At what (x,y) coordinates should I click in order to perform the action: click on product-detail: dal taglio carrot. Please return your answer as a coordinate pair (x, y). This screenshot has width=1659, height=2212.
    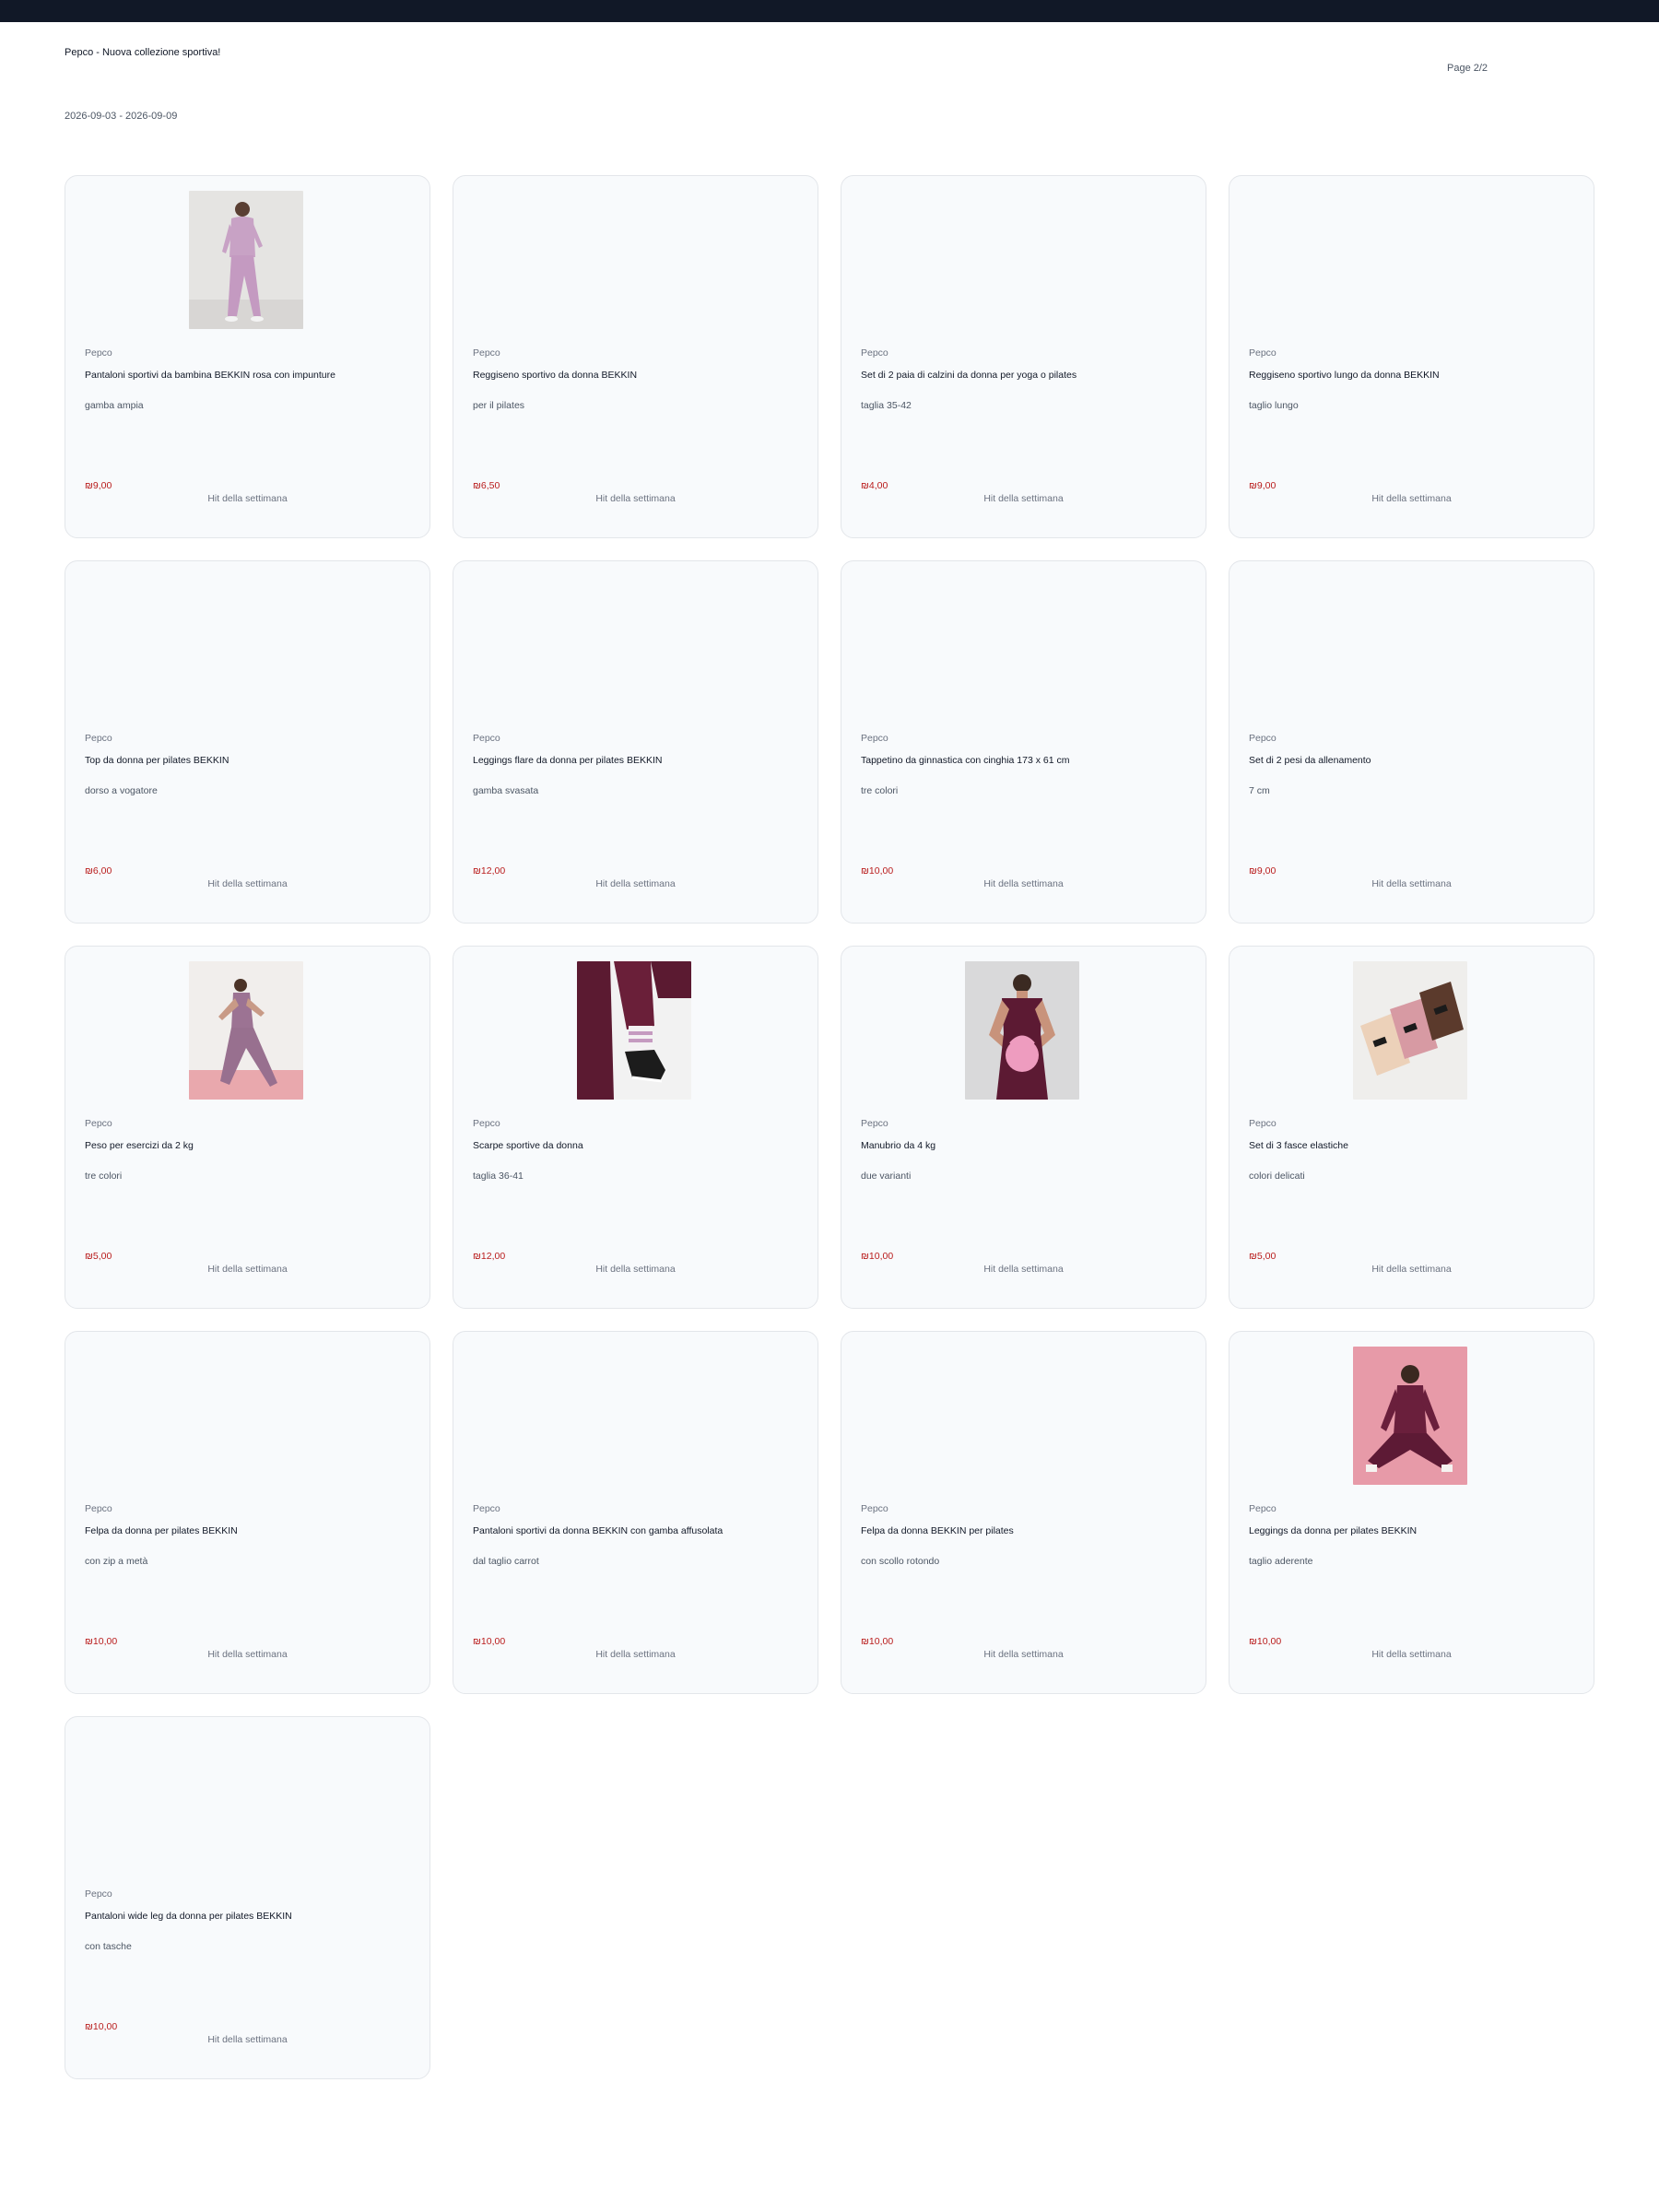
    Looking at the image, I should click on (506, 1561).